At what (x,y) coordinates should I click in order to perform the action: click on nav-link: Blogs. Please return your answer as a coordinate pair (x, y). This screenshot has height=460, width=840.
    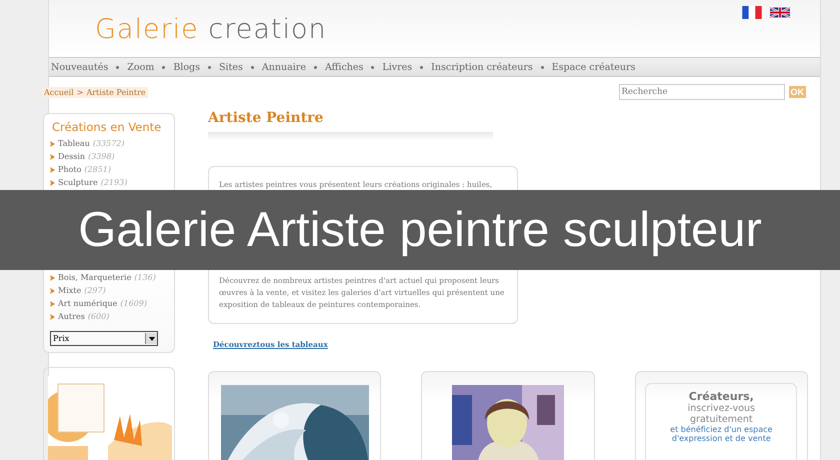
    Looking at the image, I should click on (186, 67).